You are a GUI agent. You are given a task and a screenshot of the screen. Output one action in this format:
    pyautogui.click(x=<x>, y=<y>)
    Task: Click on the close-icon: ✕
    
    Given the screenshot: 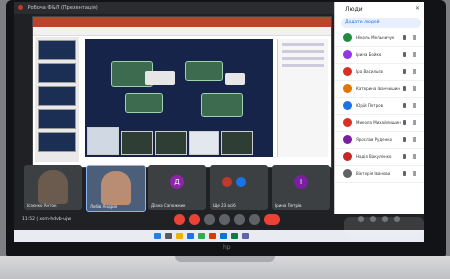 What is the action you would take?
    pyautogui.click(x=417, y=8)
    